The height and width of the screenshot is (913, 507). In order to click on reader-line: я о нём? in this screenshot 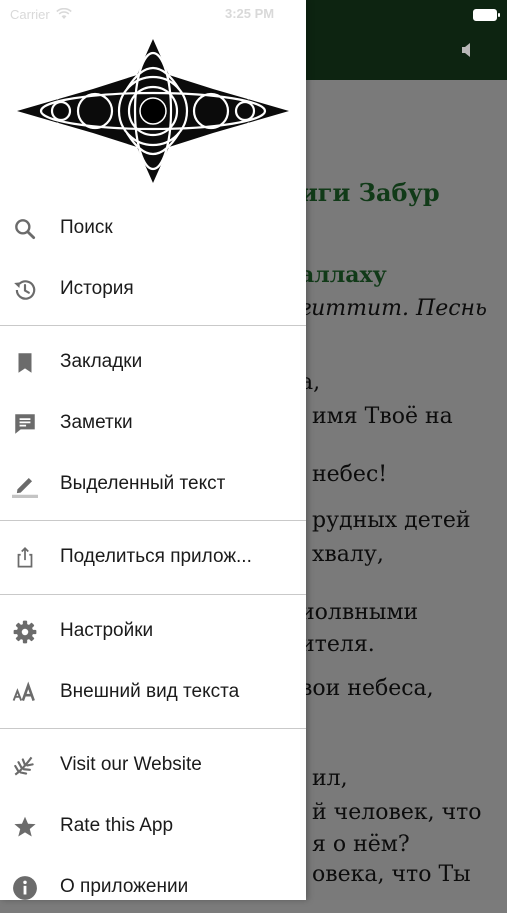, I will do `click(361, 844)`.